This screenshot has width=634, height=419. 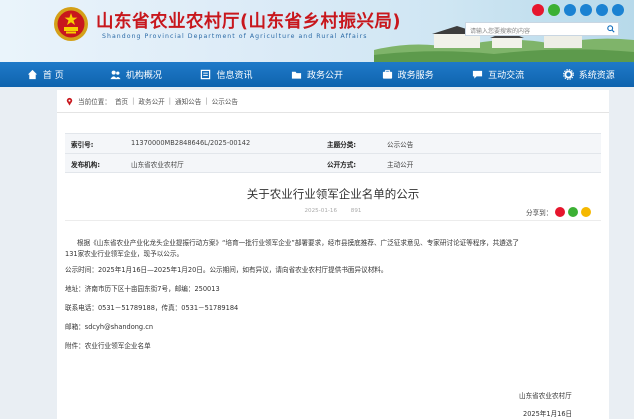 I want to click on category-value: 公示公告, so click(x=400, y=145).